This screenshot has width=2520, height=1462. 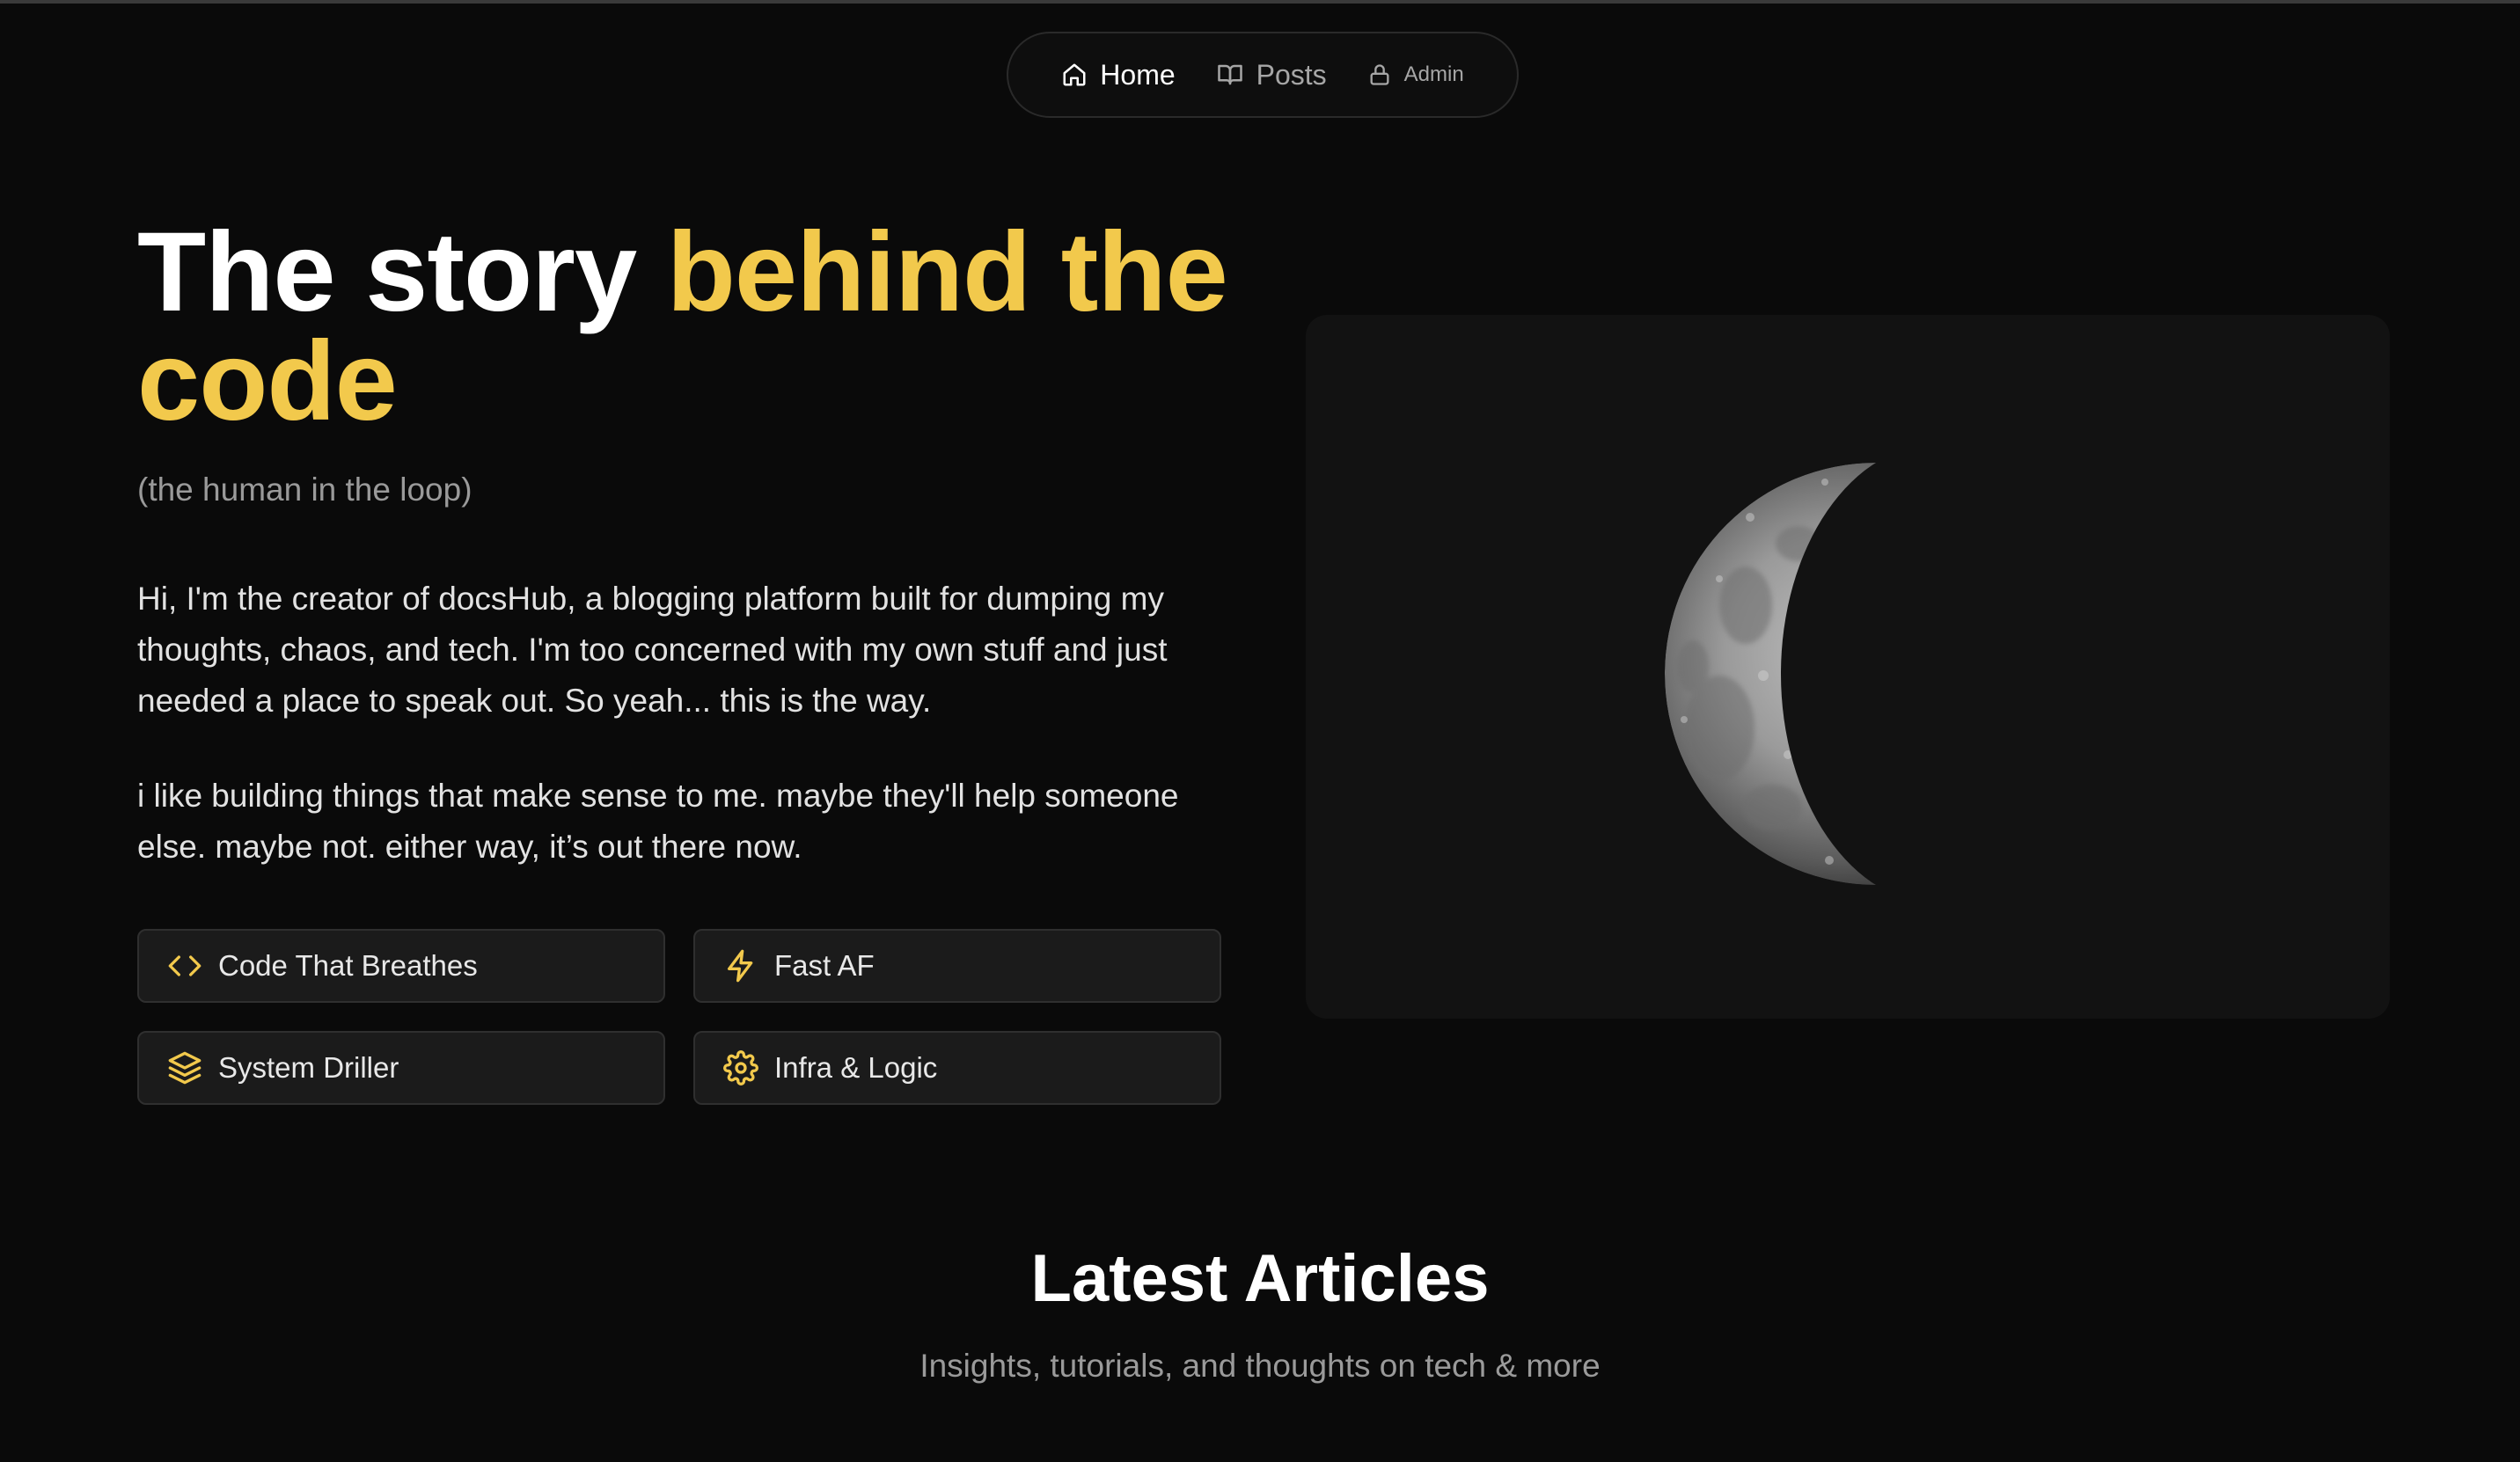 I want to click on hero-title: The story behind the code, so click(x=709, y=327).